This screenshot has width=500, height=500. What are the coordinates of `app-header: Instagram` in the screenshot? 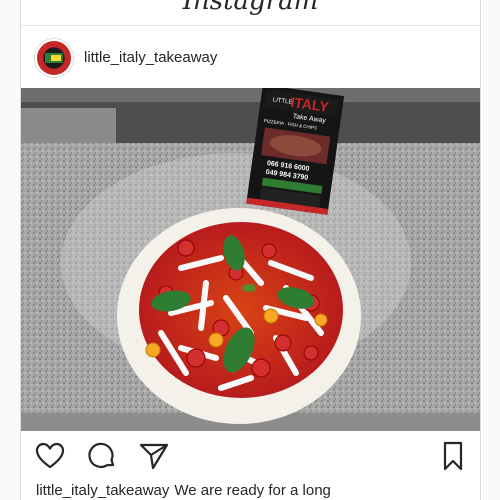 It's located at (250, 13).